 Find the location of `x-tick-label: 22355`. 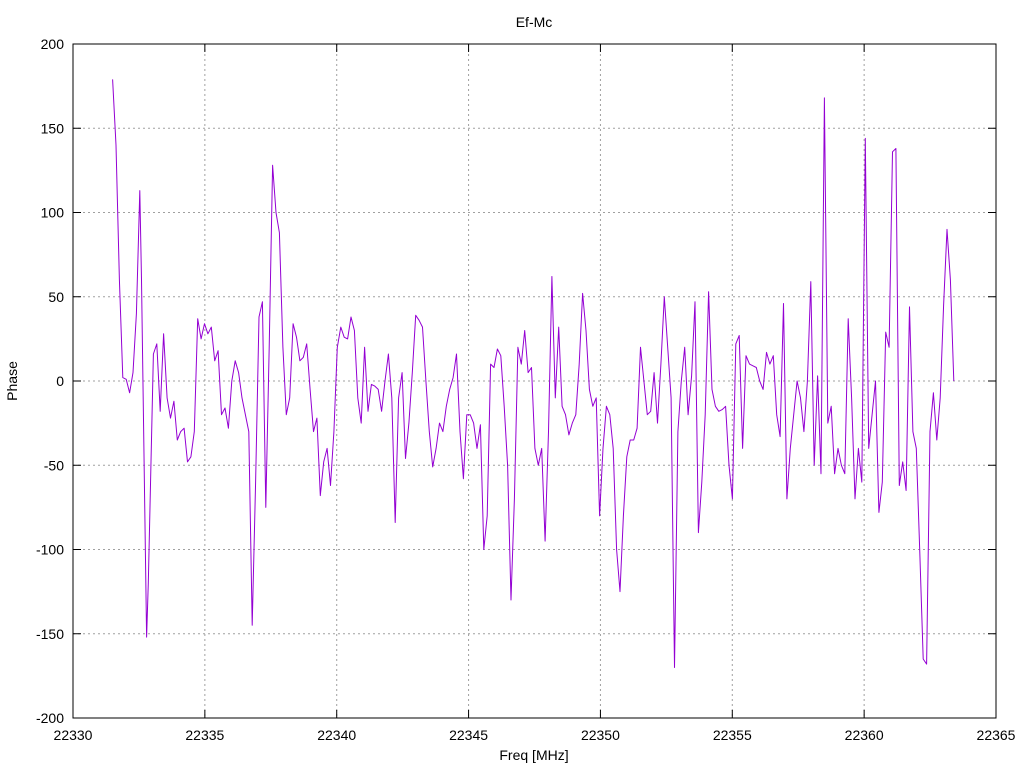

x-tick-label: 22355 is located at coordinates (732, 735).